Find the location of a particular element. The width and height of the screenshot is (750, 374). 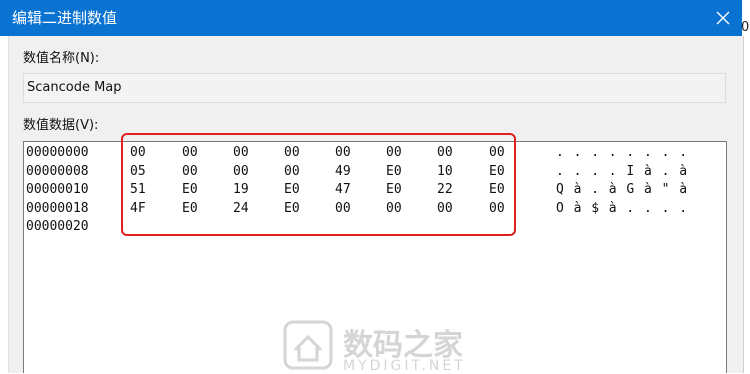

hex-ascii-char: Q is located at coordinates (560, 189).